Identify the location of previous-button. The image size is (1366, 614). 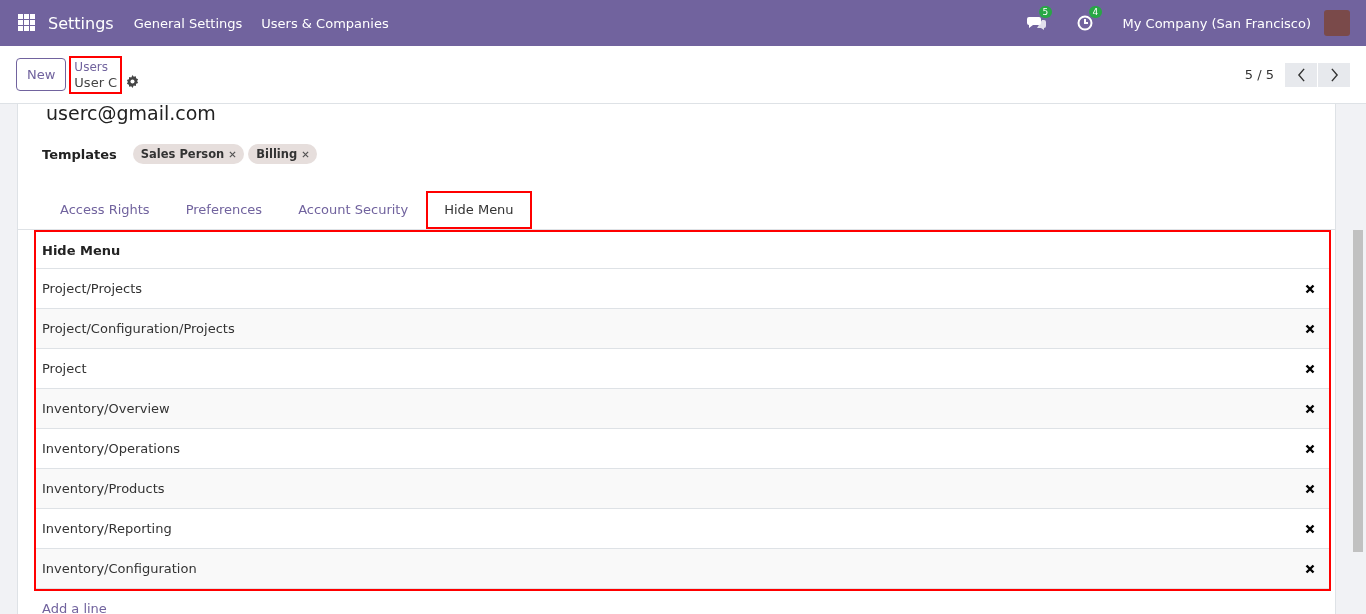
(1301, 74).